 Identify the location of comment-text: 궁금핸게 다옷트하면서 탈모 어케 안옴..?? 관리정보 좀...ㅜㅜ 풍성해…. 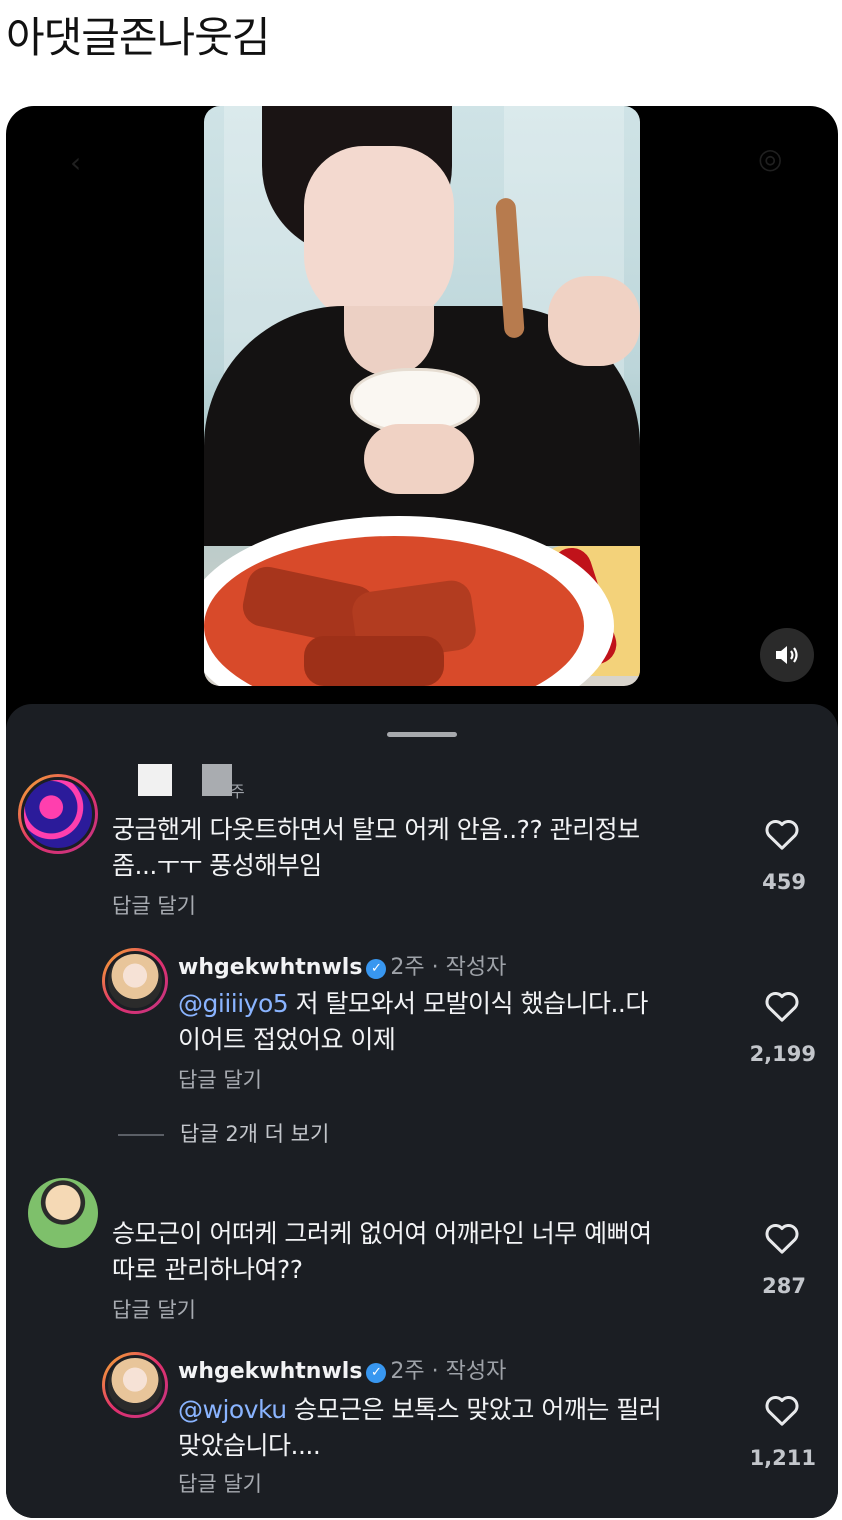
(376, 847).